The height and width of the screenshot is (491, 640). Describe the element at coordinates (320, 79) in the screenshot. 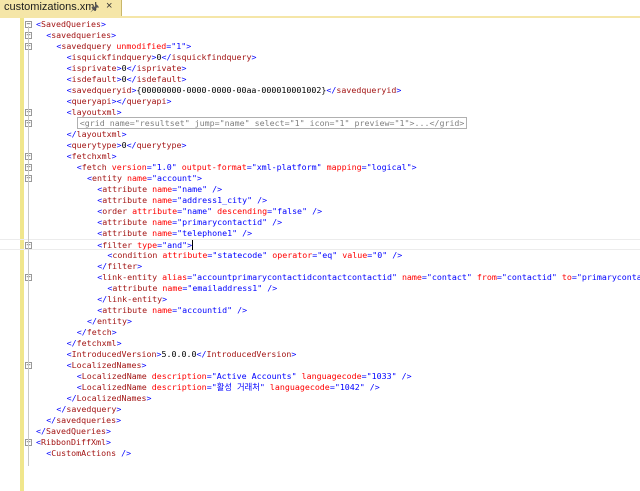

I see `code-line: <isdefault>0</isdefault>` at that location.